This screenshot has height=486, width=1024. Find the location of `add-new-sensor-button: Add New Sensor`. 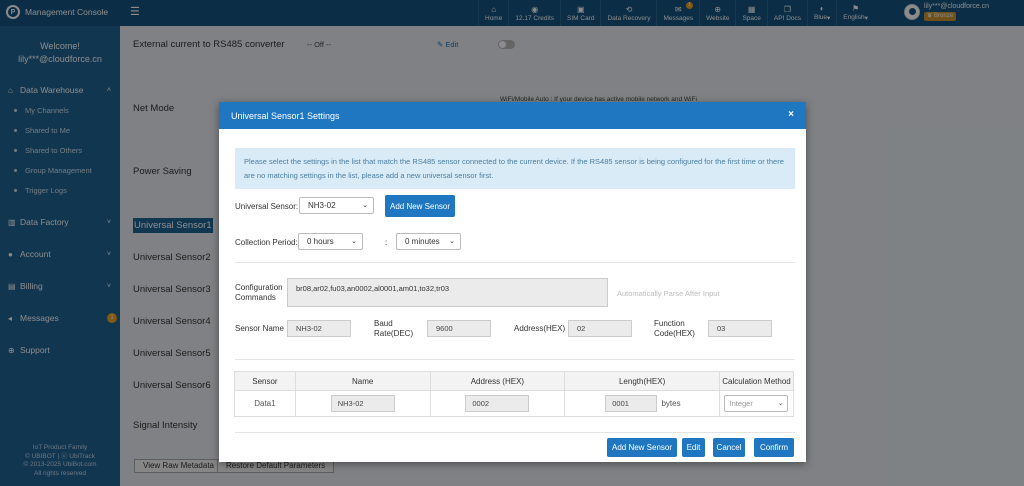

add-new-sensor-button: Add New Sensor is located at coordinates (642, 447).